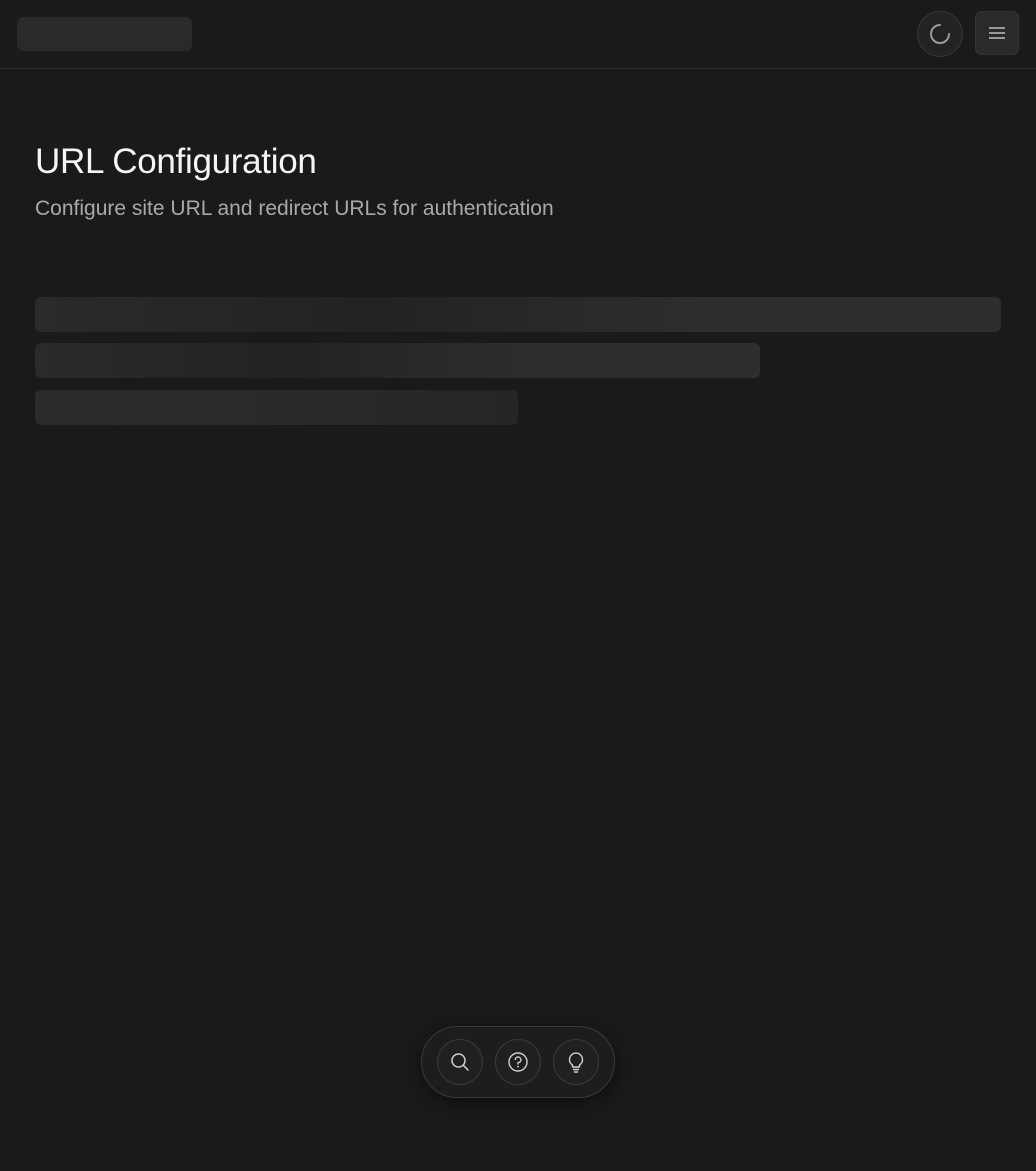 The height and width of the screenshot is (1171, 1036). I want to click on lightbulb-icon, so click(576, 1062).